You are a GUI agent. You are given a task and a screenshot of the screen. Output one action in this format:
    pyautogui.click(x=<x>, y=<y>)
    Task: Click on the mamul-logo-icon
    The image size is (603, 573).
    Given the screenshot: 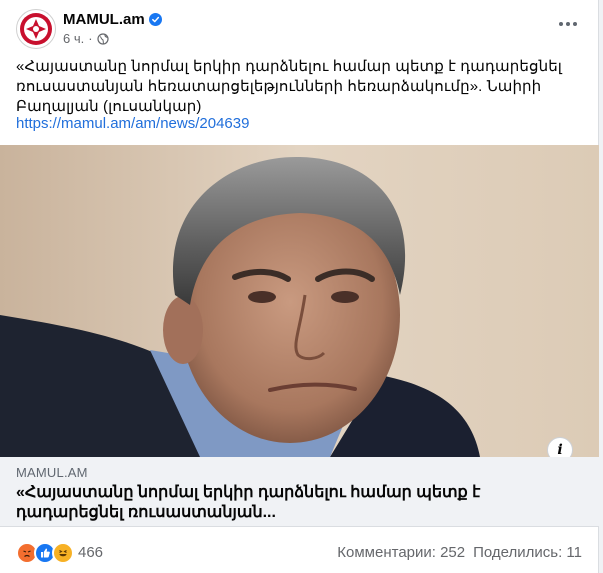 What is the action you would take?
    pyautogui.click(x=36, y=29)
    